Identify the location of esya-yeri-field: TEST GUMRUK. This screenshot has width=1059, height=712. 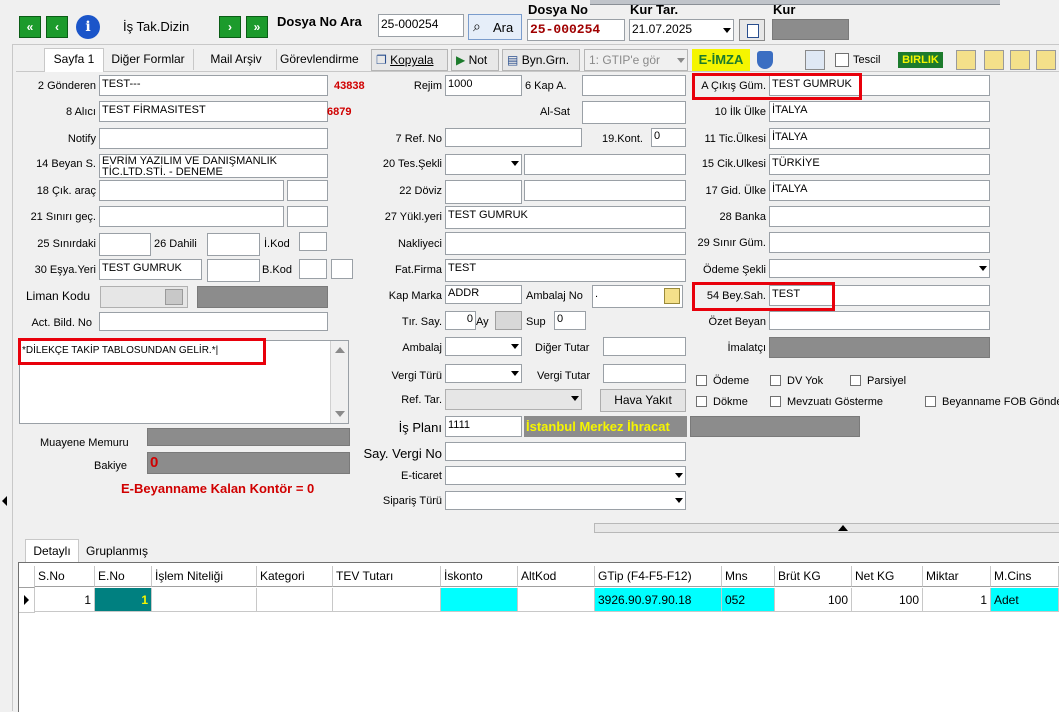
(150, 269).